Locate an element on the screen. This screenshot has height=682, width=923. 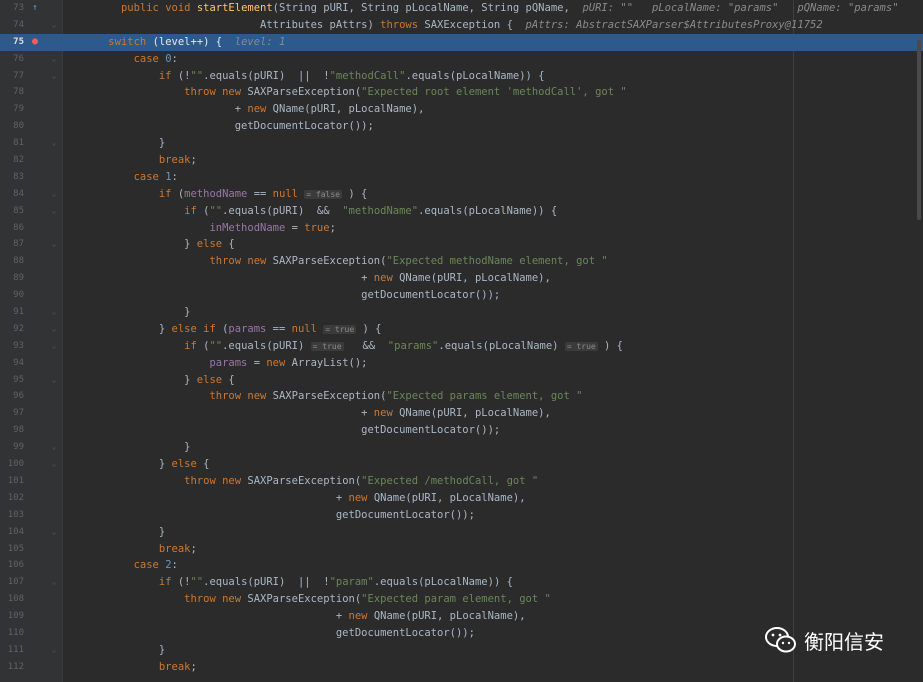
code-line: 102 + new QName(pURI, pLocalName), is located at coordinates (461, 498).